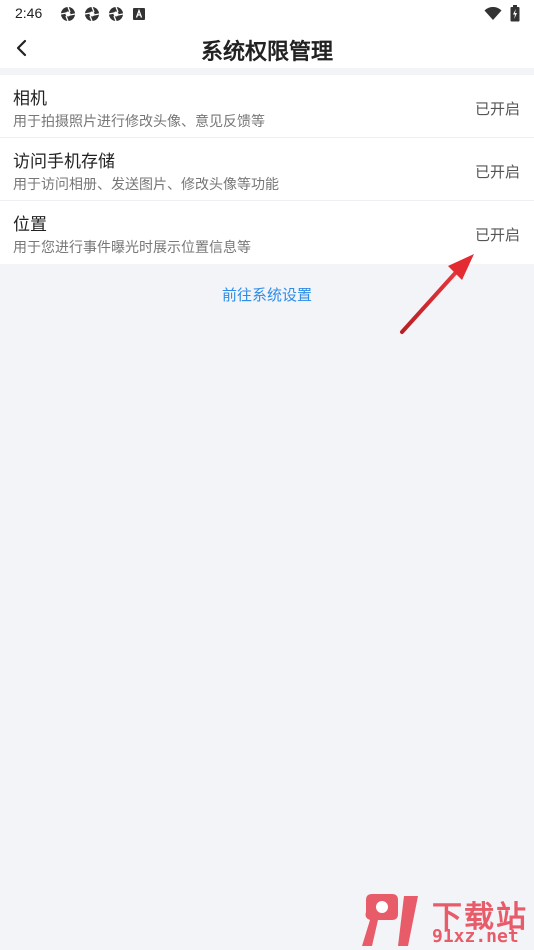 This screenshot has width=534, height=950. Describe the element at coordinates (266, 52) in the screenshot. I see `page-title: 系统权限管理` at that location.